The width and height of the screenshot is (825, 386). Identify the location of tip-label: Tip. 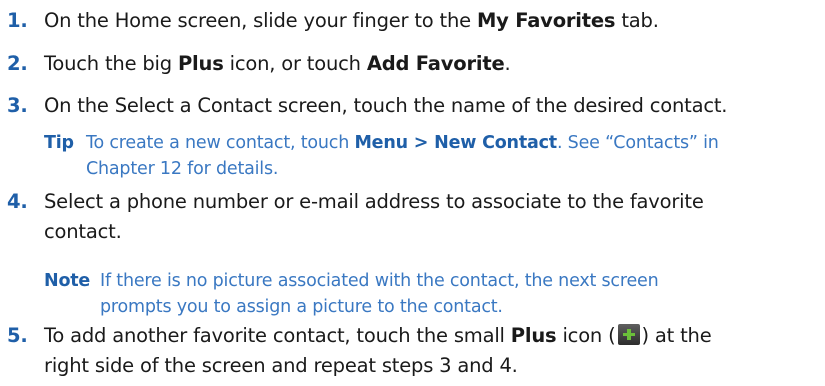
(59, 143).